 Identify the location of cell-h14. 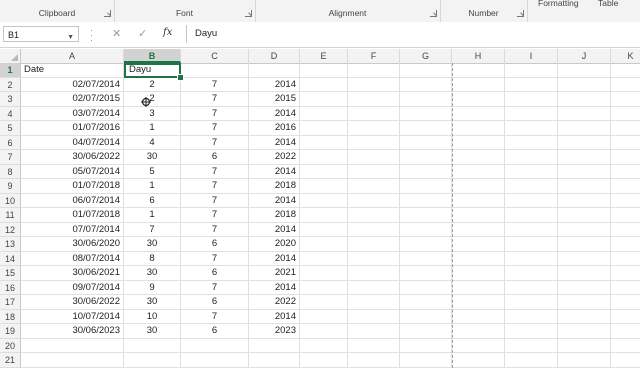
(478, 258).